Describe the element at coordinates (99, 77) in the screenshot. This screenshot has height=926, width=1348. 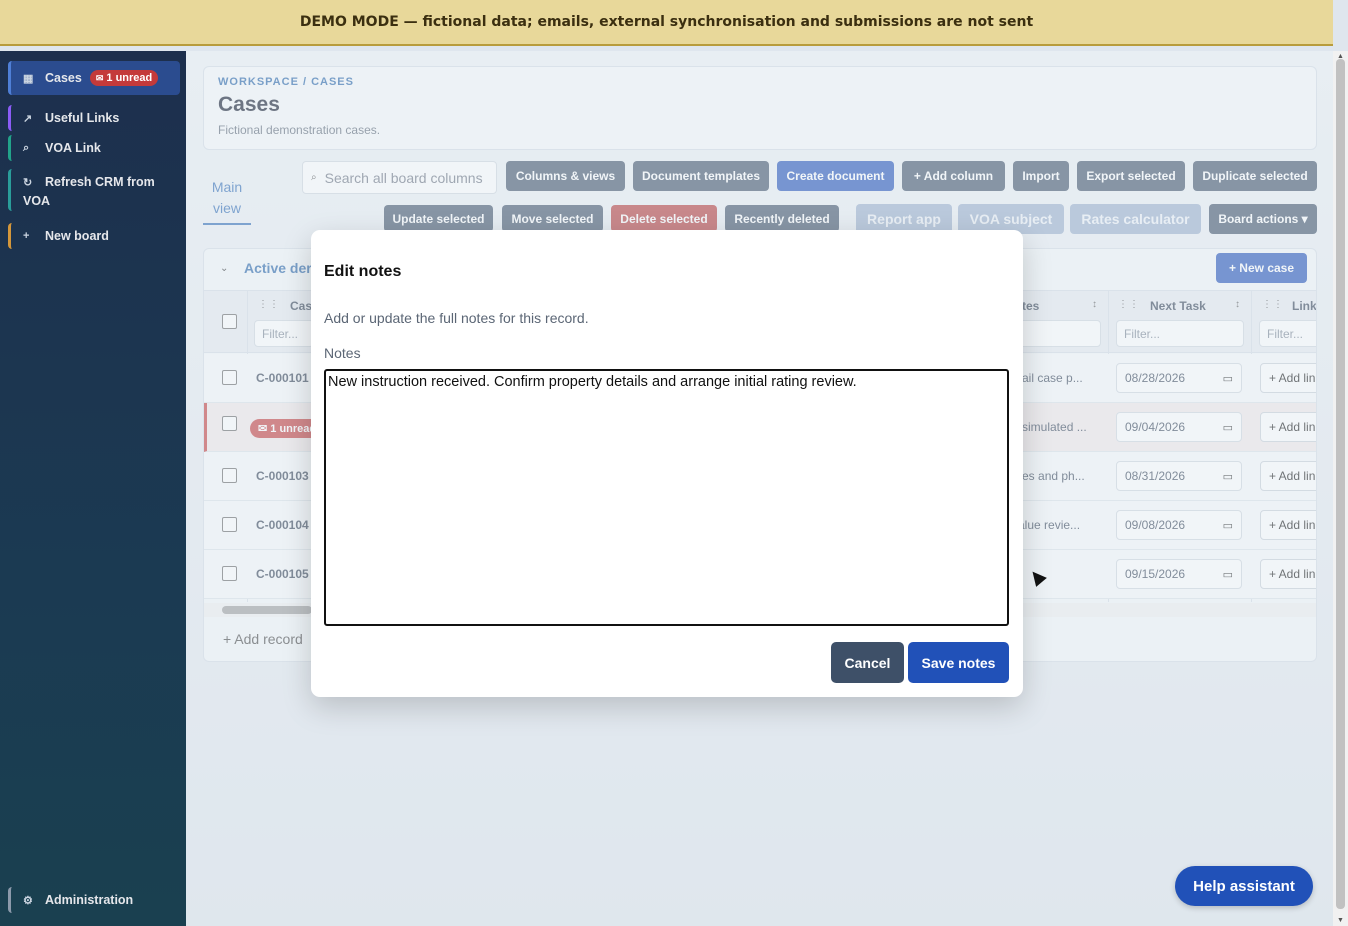
I see `mail-icon: ✉` at that location.